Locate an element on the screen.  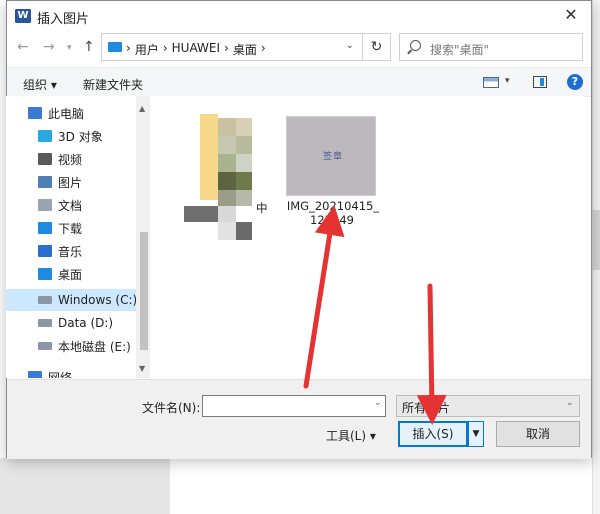
image-filename-line2: 123449 is located at coordinates (332, 220).